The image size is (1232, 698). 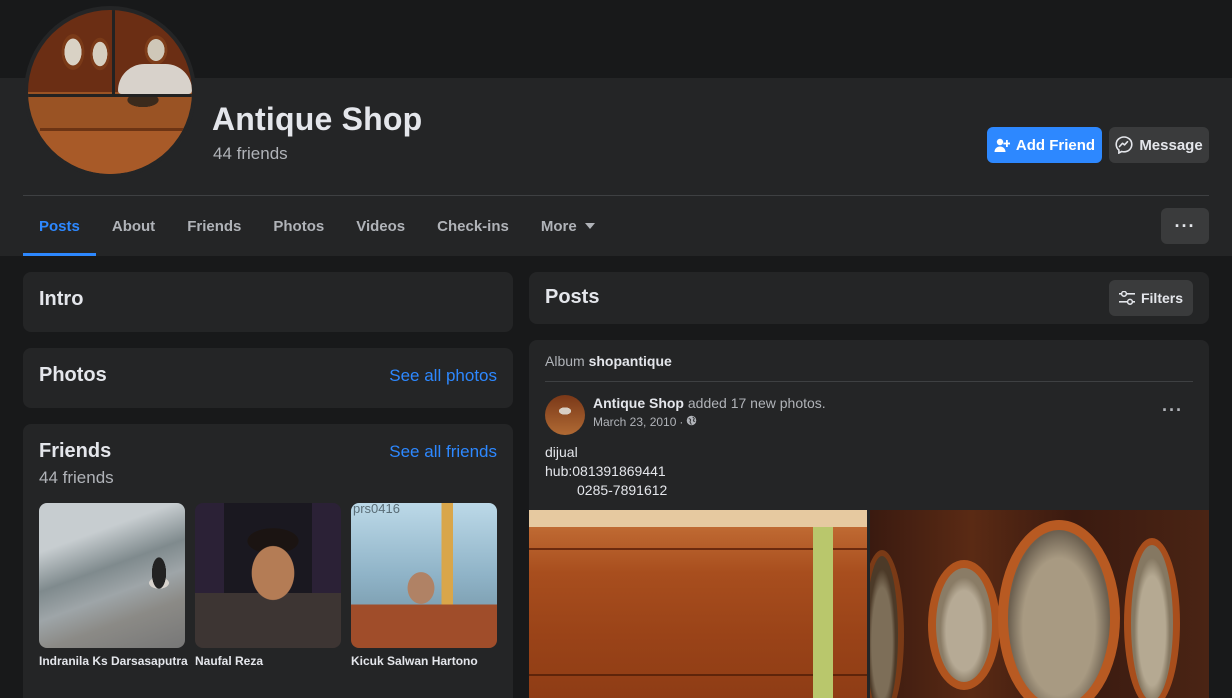 I want to click on tab-photos: Photos, so click(x=298, y=226).